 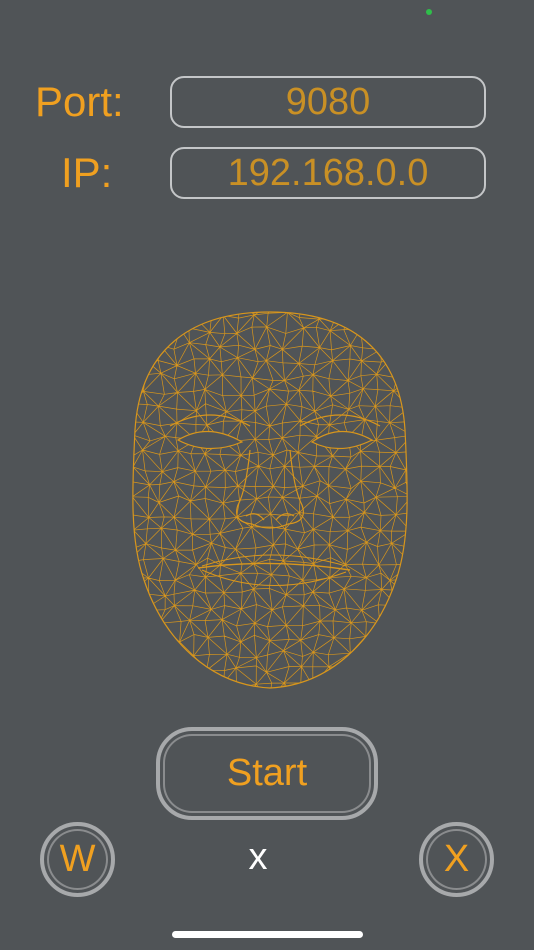 What do you see at coordinates (258, 857) in the screenshot?
I see `center-x-label: x` at bounding box center [258, 857].